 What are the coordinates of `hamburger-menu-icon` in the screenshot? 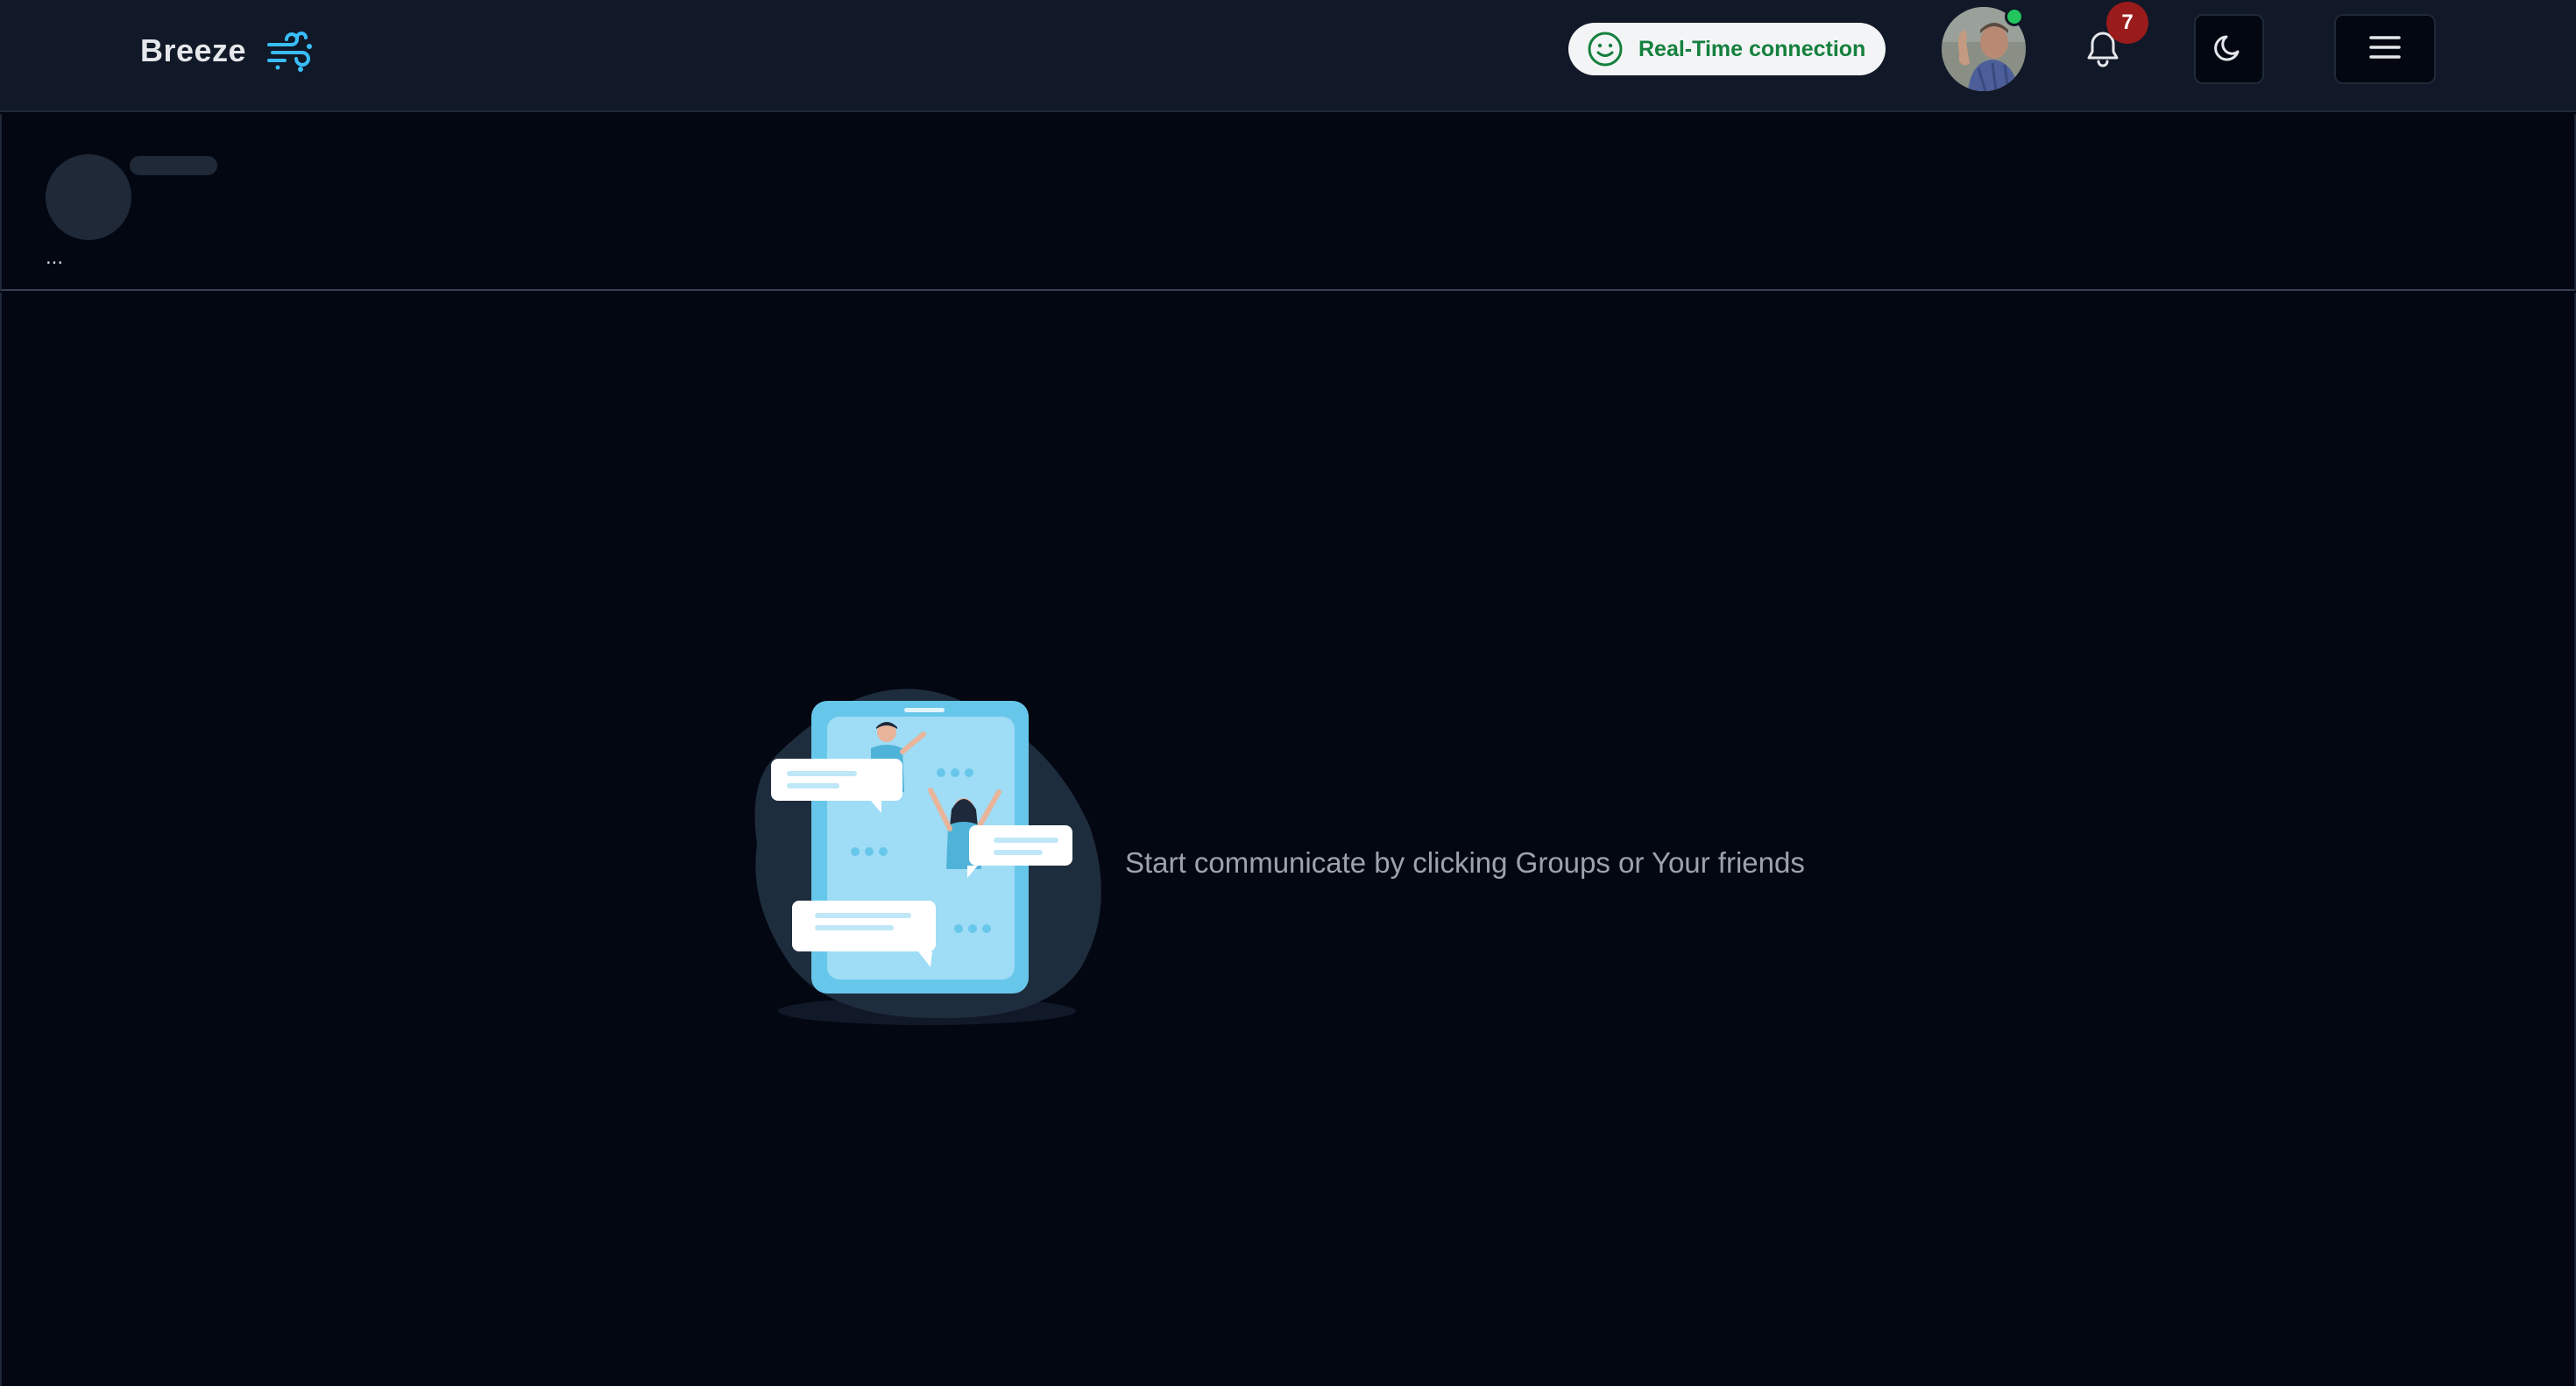 It's located at (2385, 49).